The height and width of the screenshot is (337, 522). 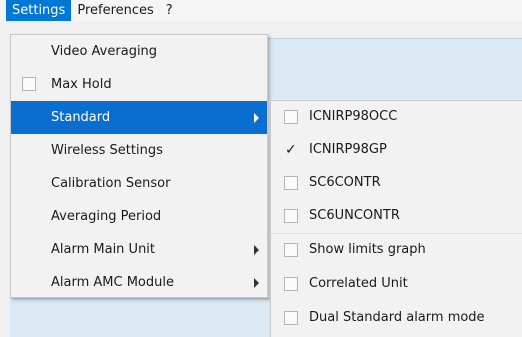 I want to click on menu-item-max-hold: Max Hold, so click(x=139, y=84).